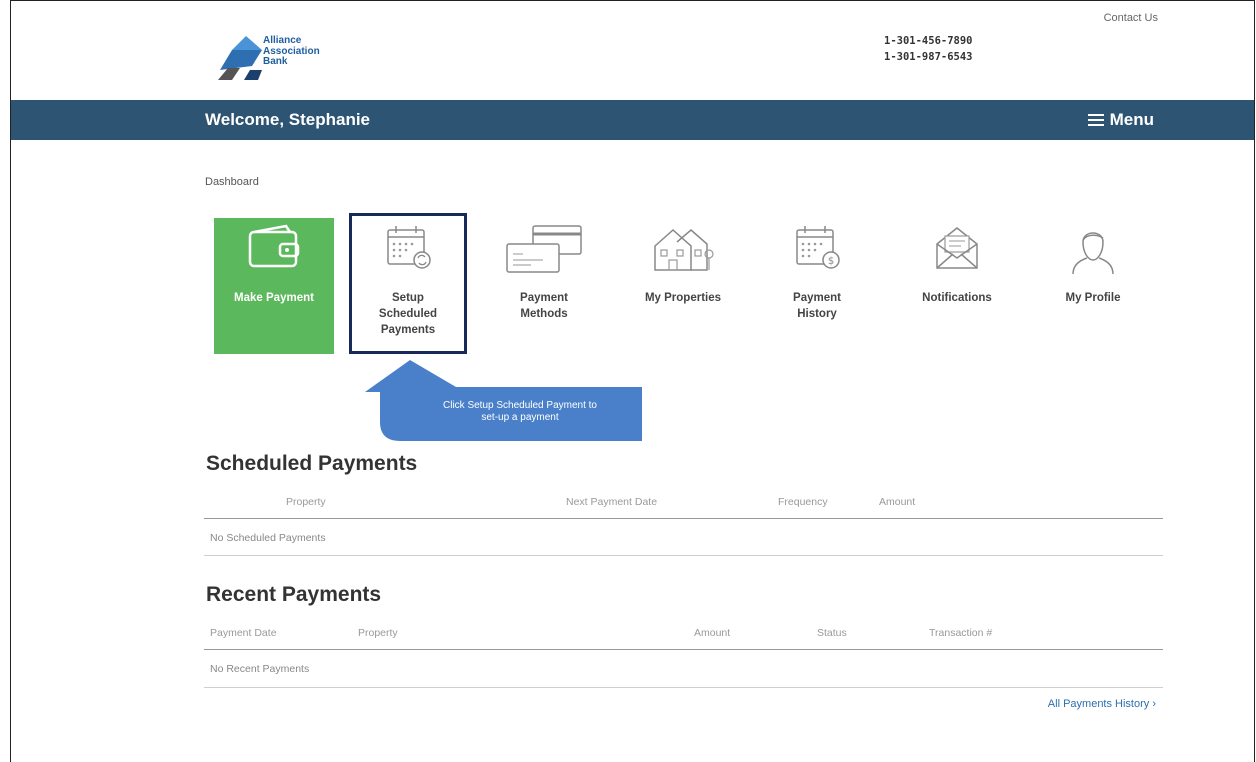  What do you see at coordinates (957, 248) in the screenshot?
I see `envelope-icon` at bounding box center [957, 248].